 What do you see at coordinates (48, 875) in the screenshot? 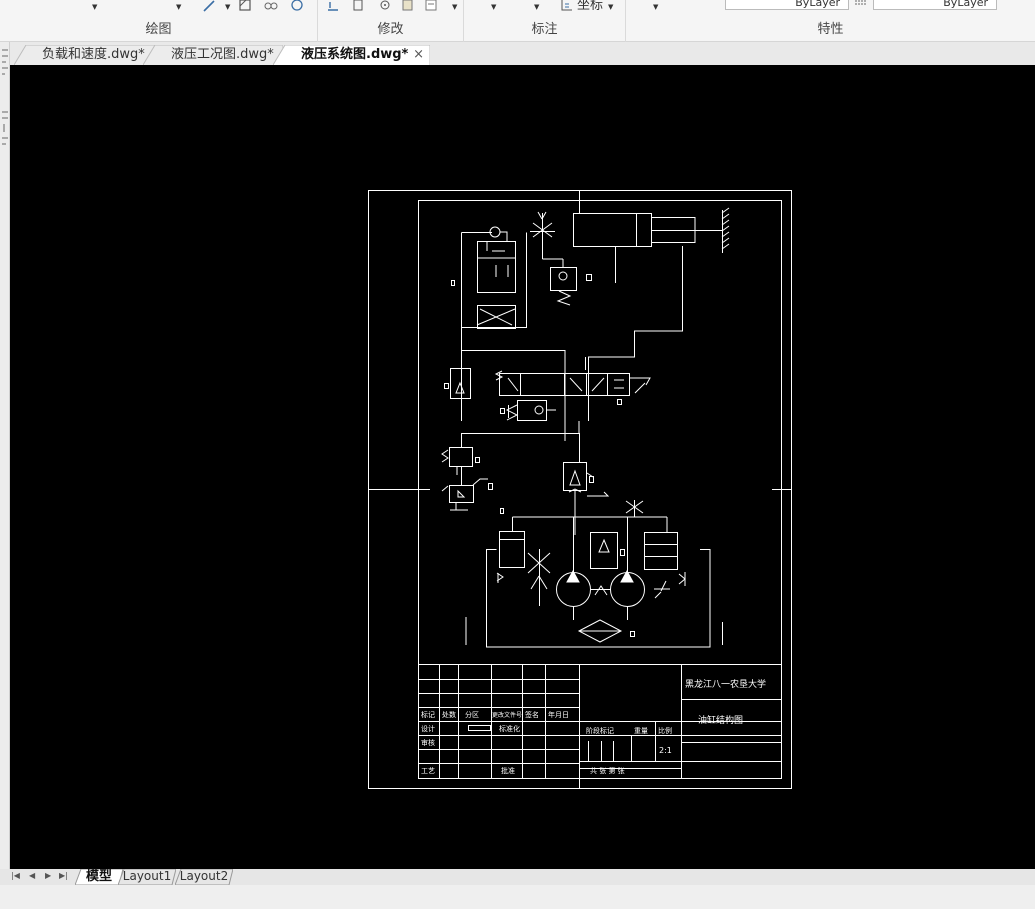
I see `next-layout-icon: ▶` at bounding box center [48, 875].